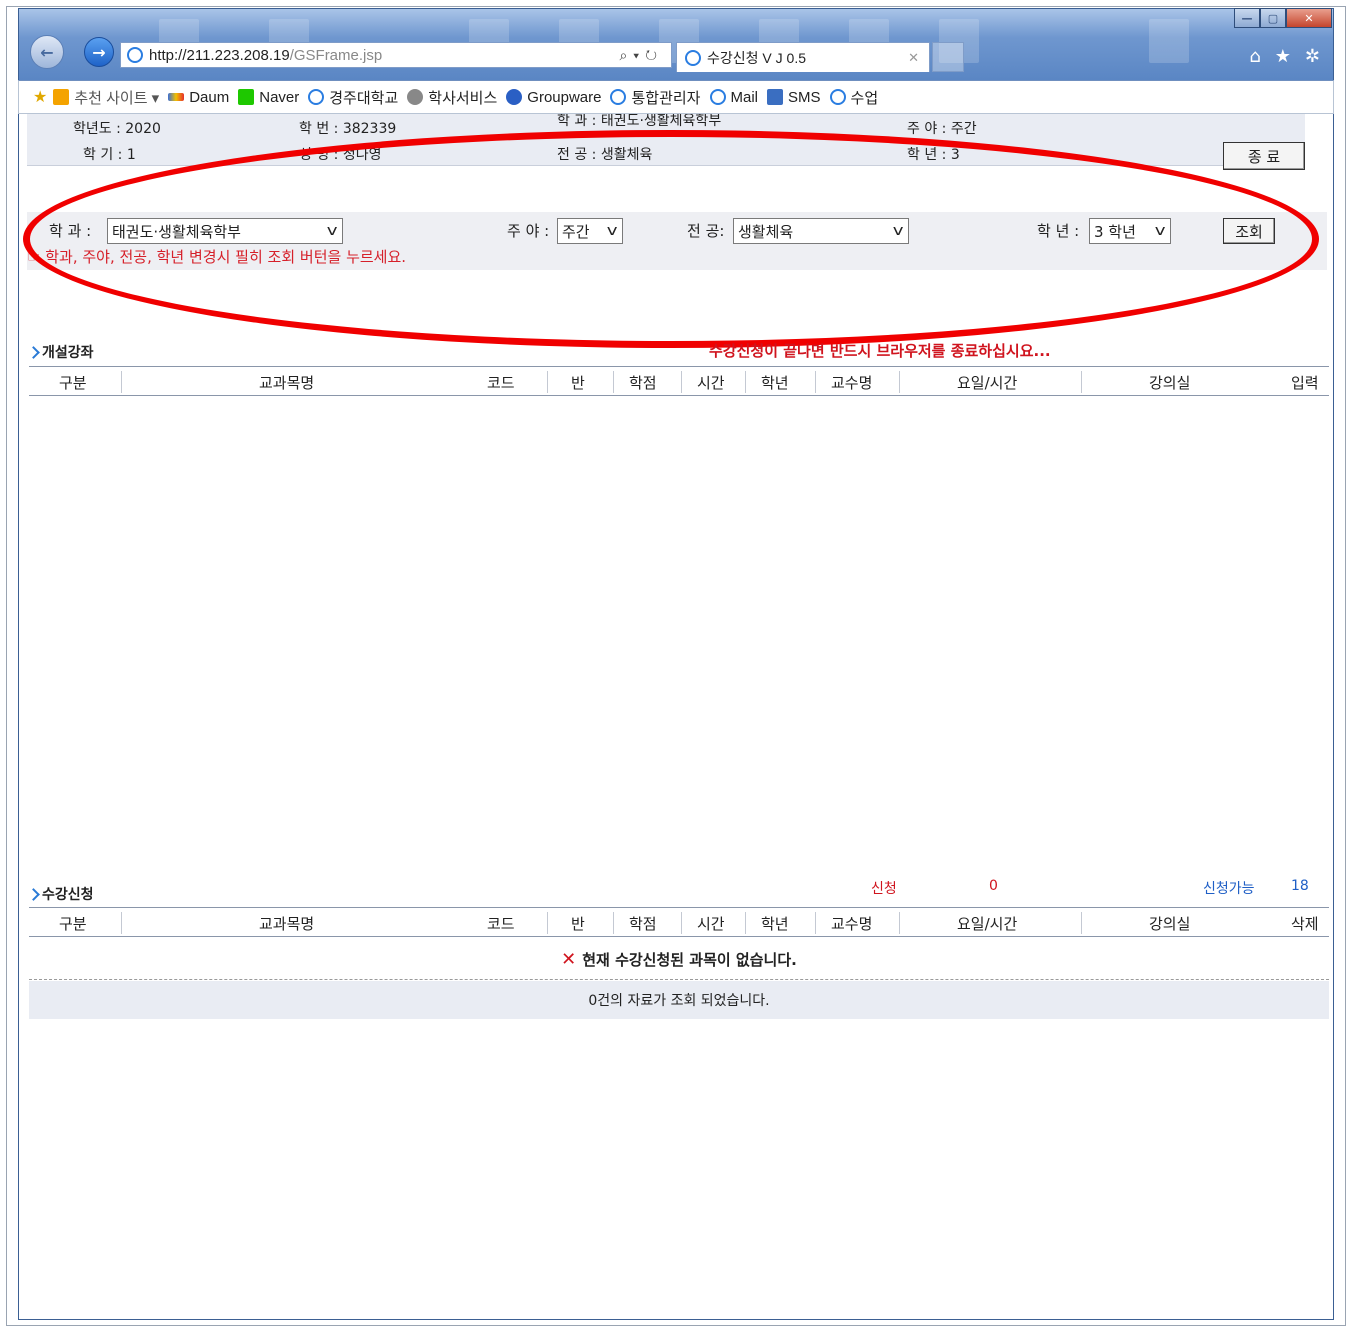 The image size is (1350, 1329). Describe the element at coordinates (1264, 156) in the screenshot. I see `close-button: 종 료` at that location.